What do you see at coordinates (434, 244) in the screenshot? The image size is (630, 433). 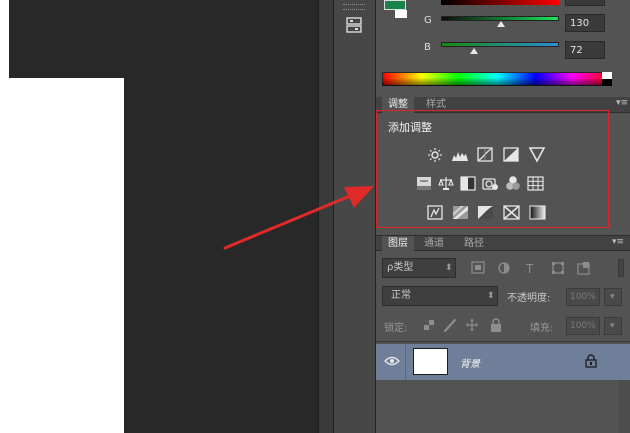 I see `tab-channels: 通道` at bounding box center [434, 244].